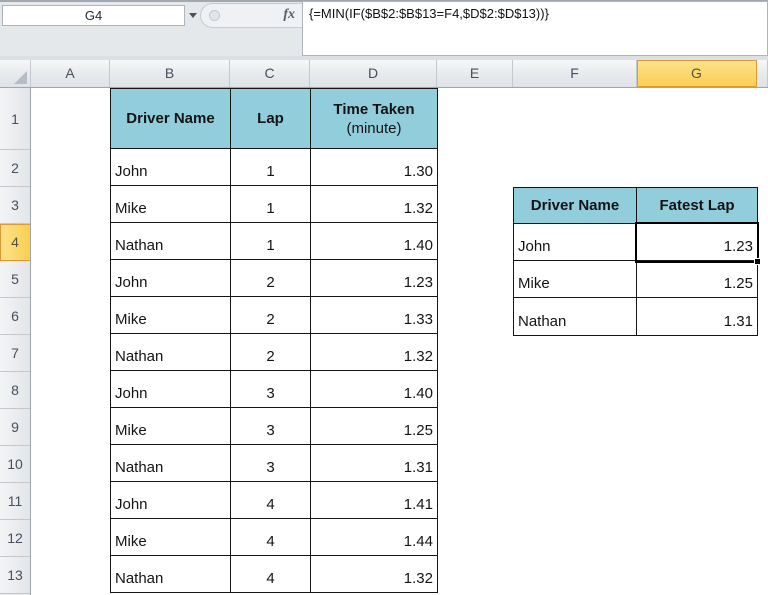  I want to click on column-header-f: F, so click(575, 73).